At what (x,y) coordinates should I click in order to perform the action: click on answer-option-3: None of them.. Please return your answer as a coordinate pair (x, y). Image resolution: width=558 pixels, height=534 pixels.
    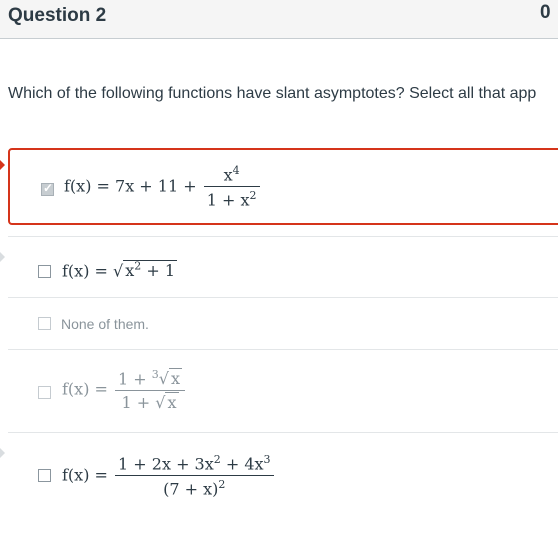
    Looking at the image, I should click on (279, 323).